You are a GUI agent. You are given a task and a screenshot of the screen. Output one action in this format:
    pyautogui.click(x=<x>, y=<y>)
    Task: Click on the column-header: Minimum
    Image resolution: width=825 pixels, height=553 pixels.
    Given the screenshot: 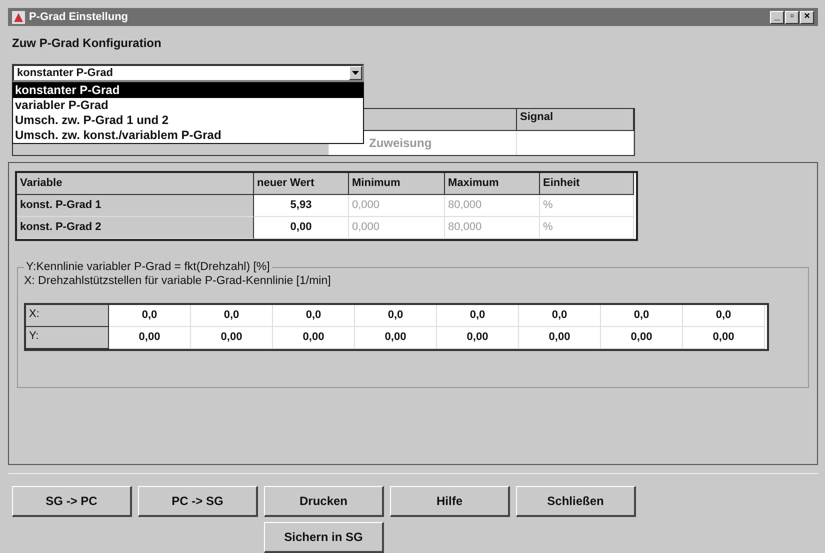 What is the action you would take?
    pyautogui.click(x=397, y=184)
    